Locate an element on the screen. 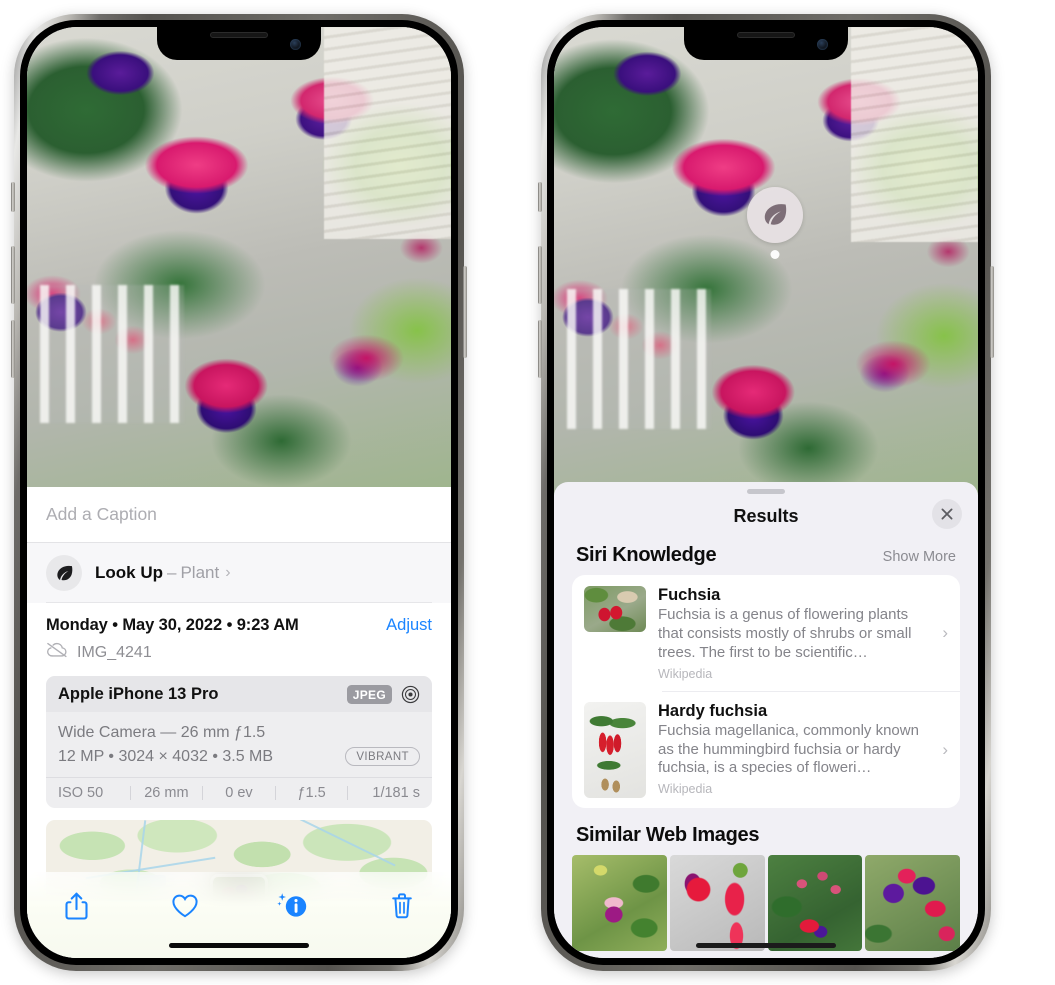  share-button is located at coordinates (76, 906).